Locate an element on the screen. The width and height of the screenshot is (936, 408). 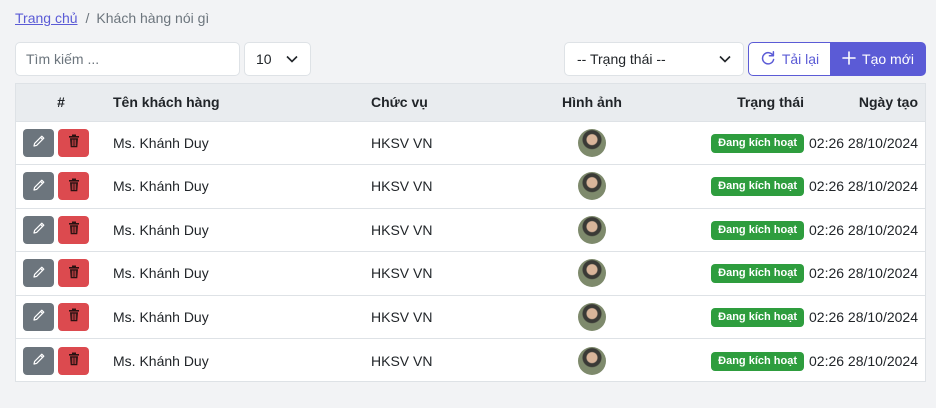
create-button: Tạo mới is located at coordinates (878, 59).